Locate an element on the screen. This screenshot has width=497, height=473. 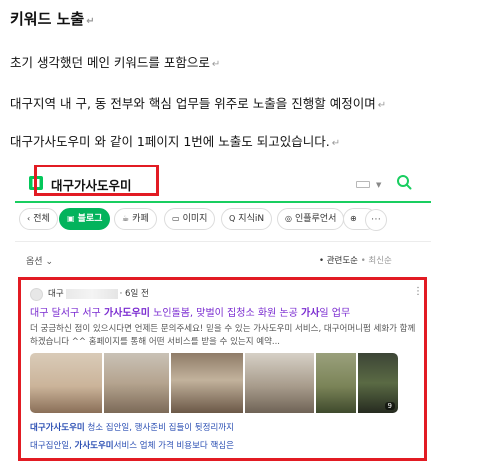
kebab-menu-icon: ⋮ is located at coordinates (418, 291).